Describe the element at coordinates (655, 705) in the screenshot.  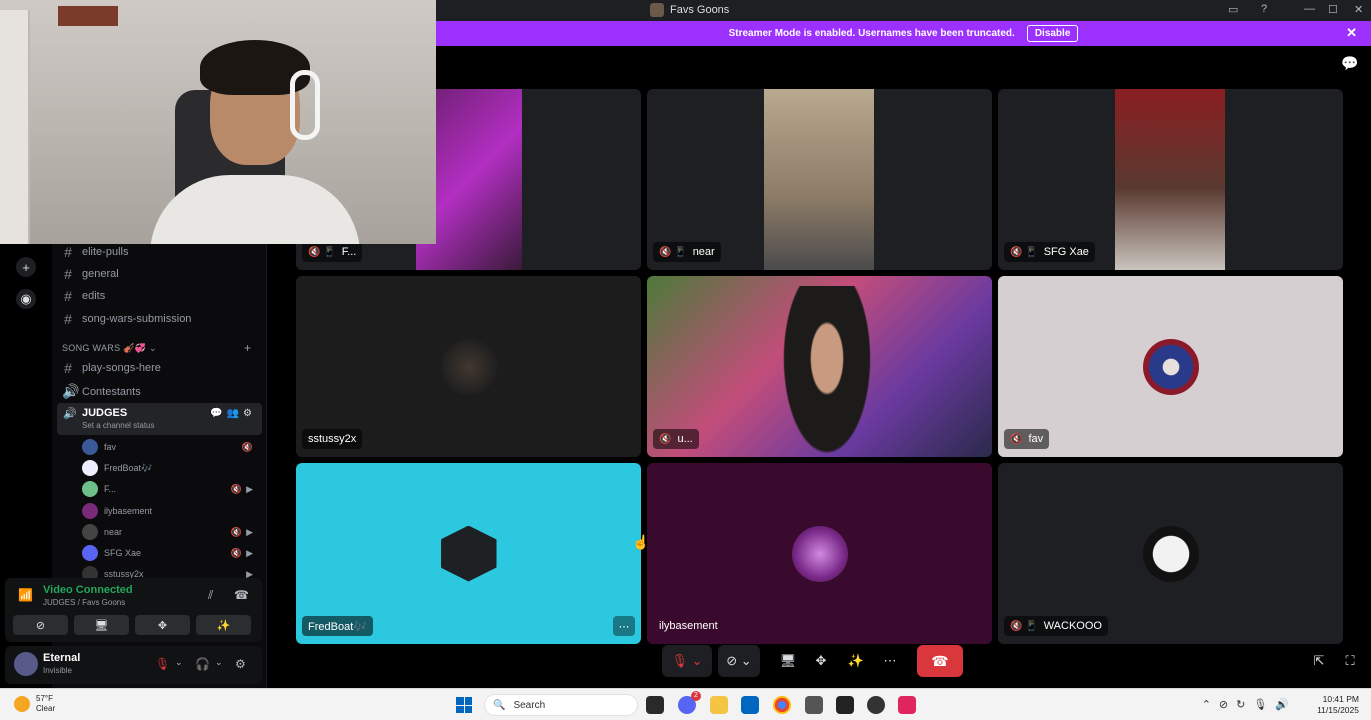
I see `task-view-icon` at that location.